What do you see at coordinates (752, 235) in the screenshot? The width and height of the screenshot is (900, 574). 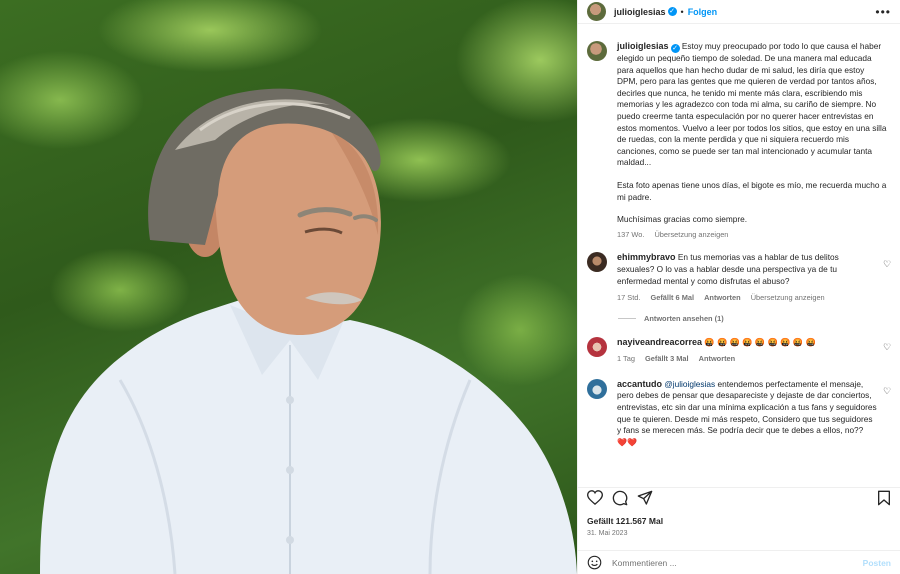 I see `caption-meta: 137 Wo. Übersetzung anzeigen` at bounding box center [752, 235].